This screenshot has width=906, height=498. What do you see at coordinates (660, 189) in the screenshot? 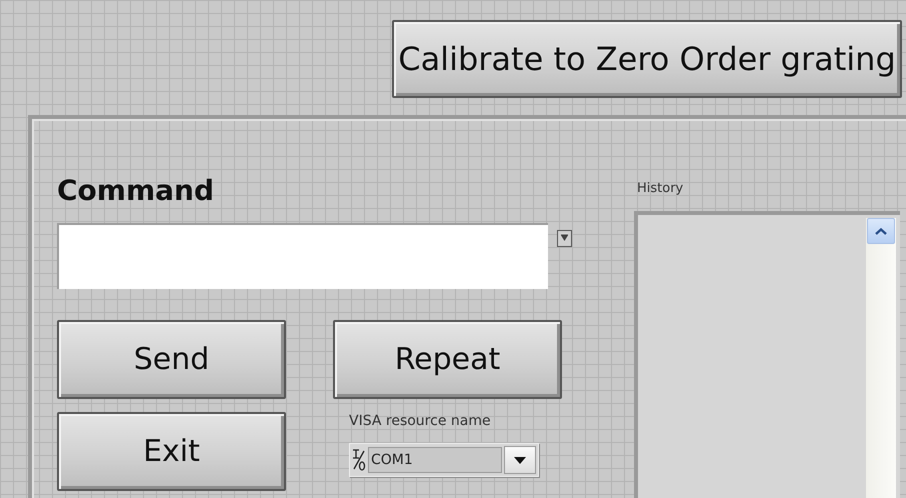
I see `history-label: History` at bounding box center [660, 189].